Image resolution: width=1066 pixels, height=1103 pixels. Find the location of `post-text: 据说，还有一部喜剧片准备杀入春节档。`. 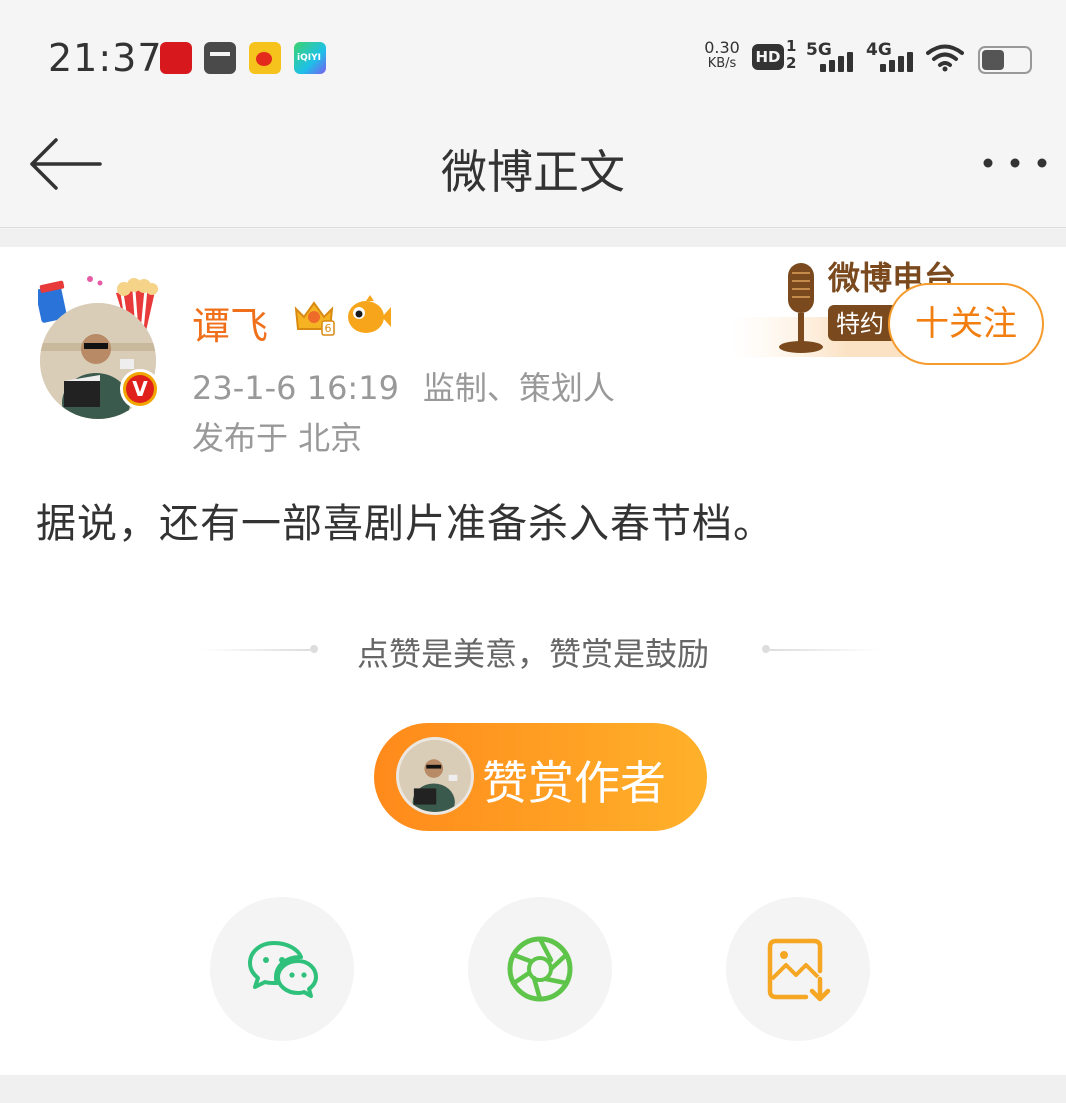

post-text: 据说，还有一部喜剧片准备杀入春节档。 is located at coordinates (405, 524).